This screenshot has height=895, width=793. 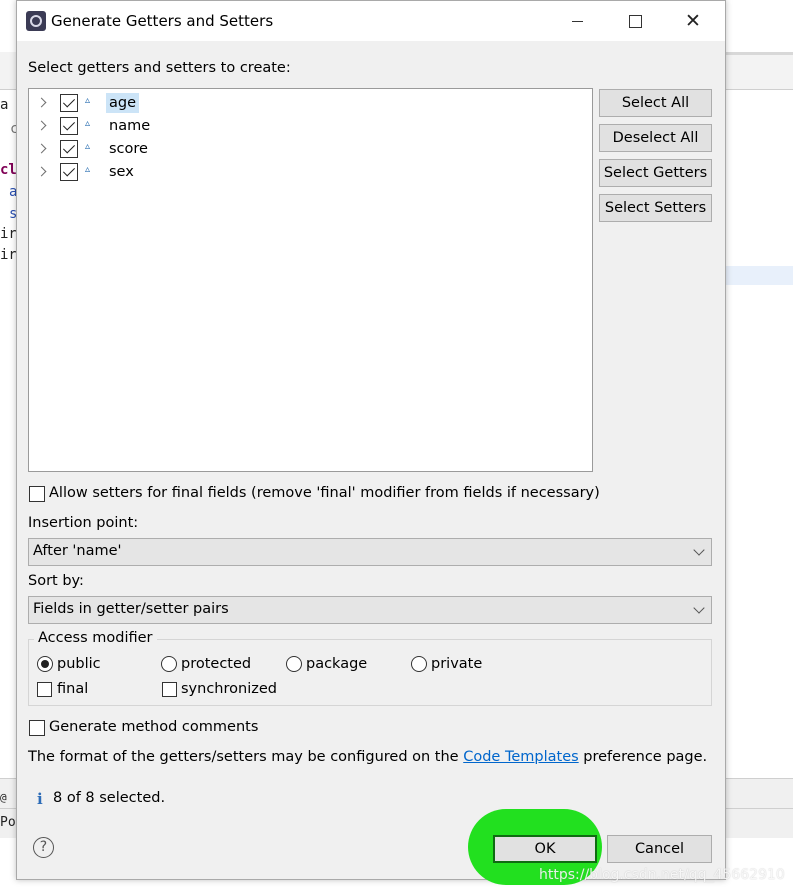 What do you see at coordinates (759, 53) in the screenshot?
I see `background-divider` at bounding box center [759, 53].